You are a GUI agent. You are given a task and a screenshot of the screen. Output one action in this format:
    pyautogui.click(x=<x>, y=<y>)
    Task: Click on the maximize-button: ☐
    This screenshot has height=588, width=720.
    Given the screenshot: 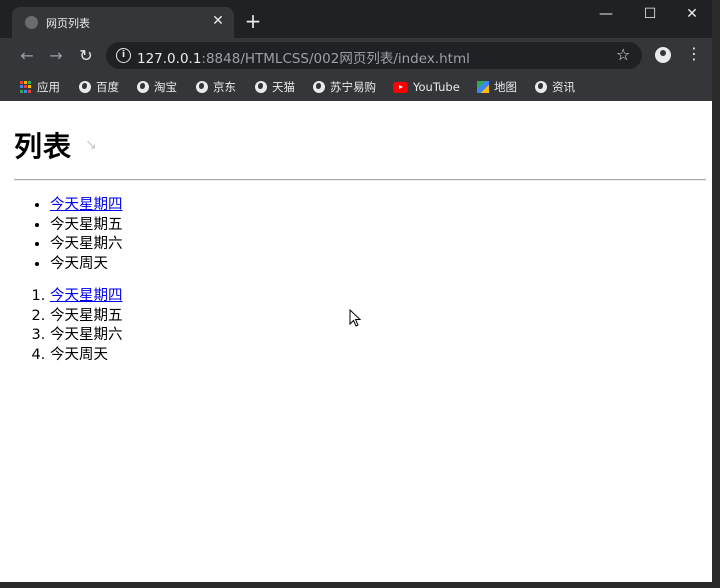 What is the action you would take?
    pyautogui.click(x=650, y=15)
    